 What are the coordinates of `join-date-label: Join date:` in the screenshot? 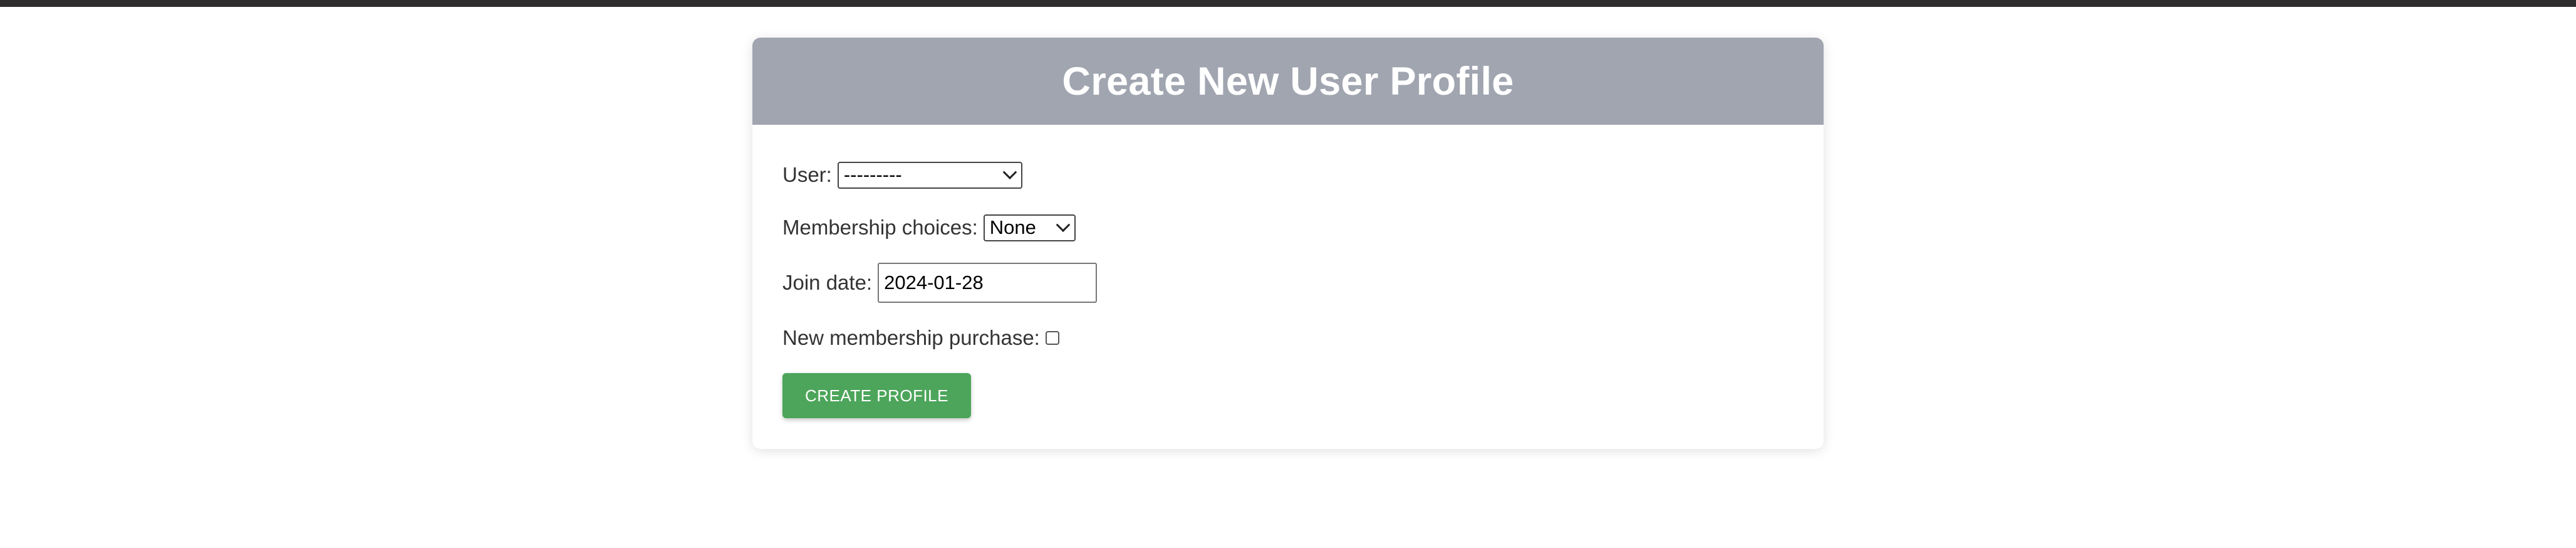 It's located at (827, 282).